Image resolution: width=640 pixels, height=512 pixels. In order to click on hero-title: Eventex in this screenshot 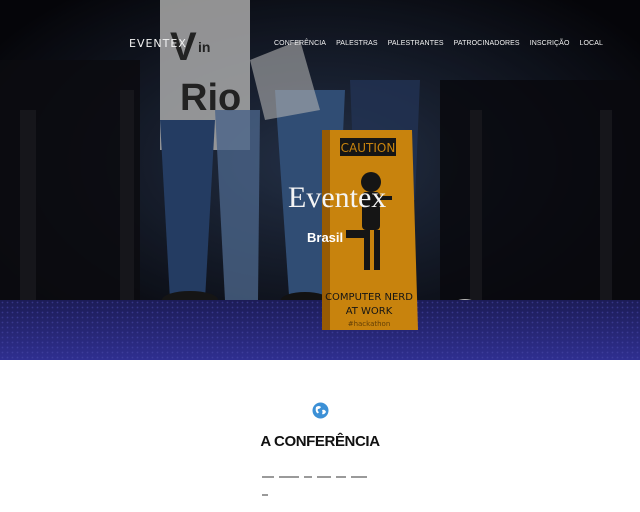, I will do `click(337, 197)`.